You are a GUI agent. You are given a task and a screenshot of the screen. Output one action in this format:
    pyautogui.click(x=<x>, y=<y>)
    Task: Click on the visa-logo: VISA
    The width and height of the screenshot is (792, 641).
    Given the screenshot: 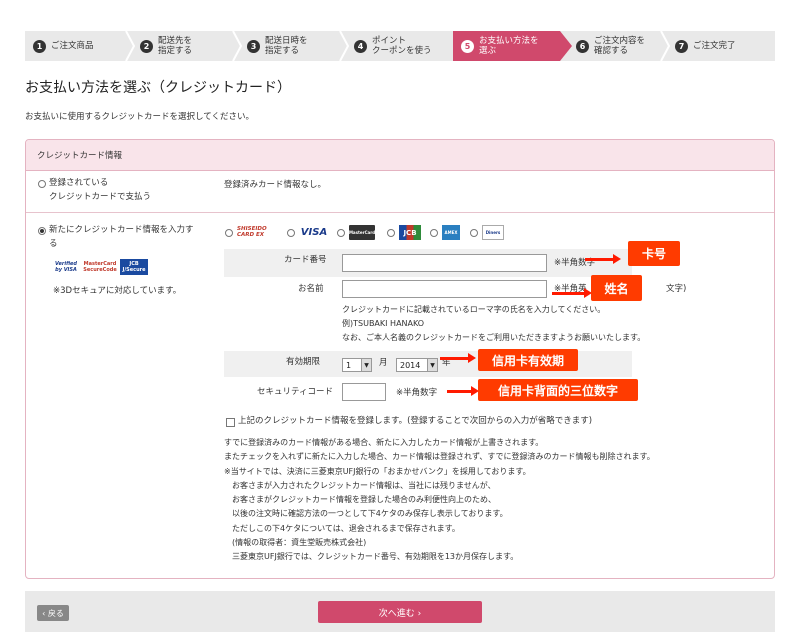 What is the action you would take?
    pyautogui.click(x=314, y=232)
    